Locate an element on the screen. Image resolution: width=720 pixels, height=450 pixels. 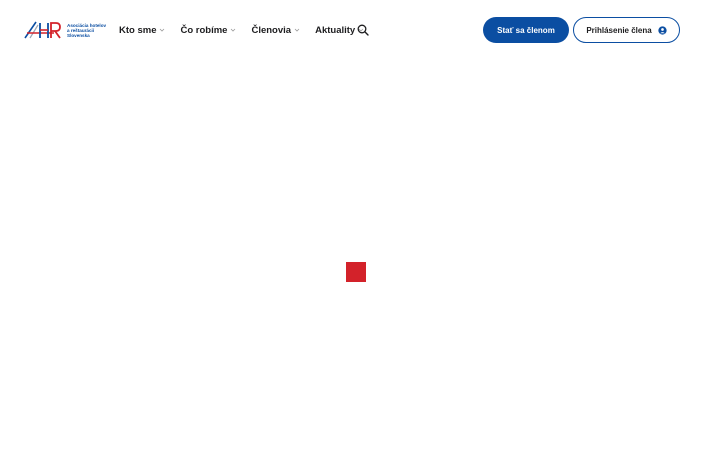
nav-item-co-robime: Čo robíme is located at coordinates (208, 30).